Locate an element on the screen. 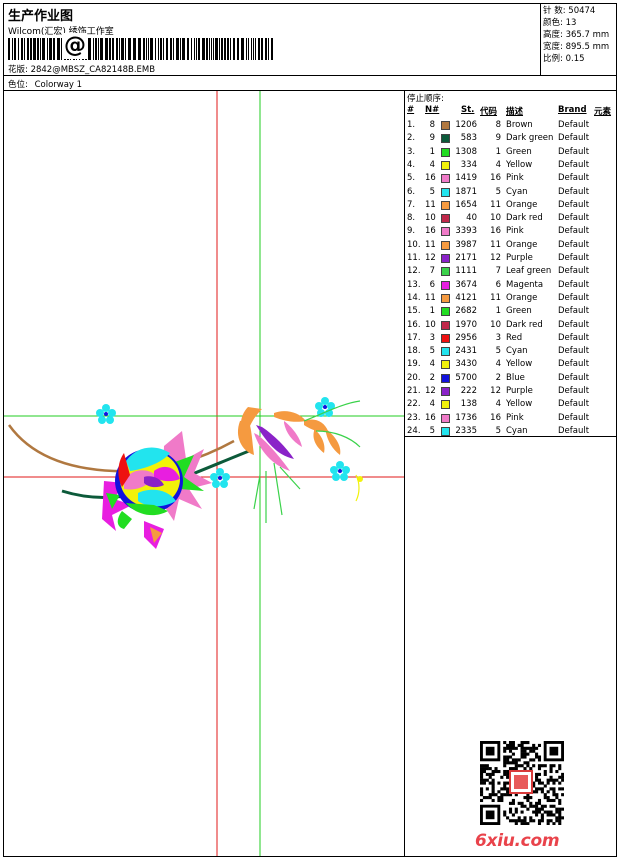 Image resolution: width=620 pixels, height=860 pixels. colorway-row: 色位: Colorway 1 is located at coordinates (310, 83).